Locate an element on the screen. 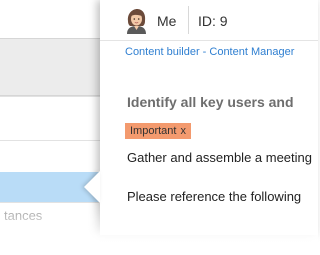  background-list-header is located at coordinates (50, 19).